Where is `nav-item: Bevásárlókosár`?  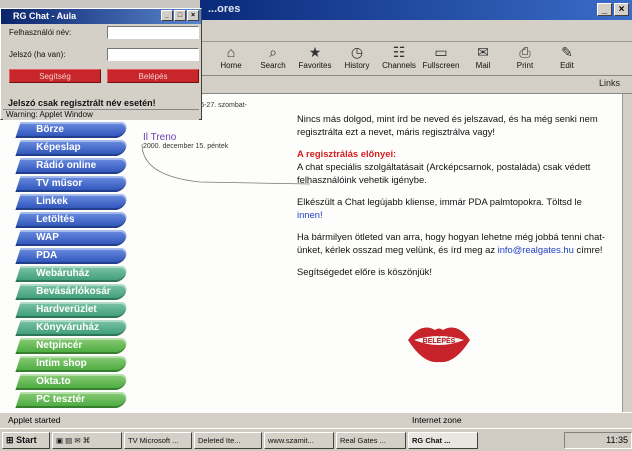 nav-item: Bevásárlókosár is located at coordinates (72, 292).